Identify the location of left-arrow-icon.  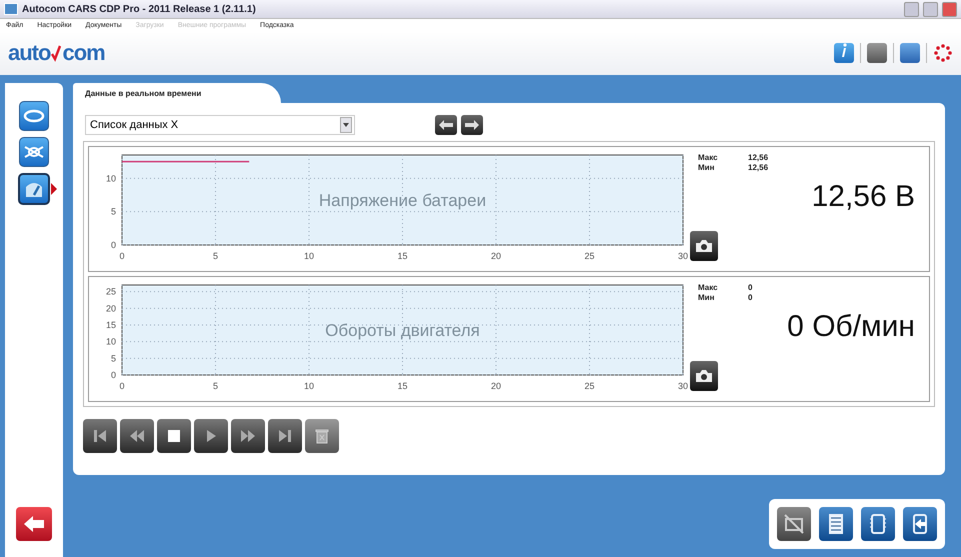
(446, 125).